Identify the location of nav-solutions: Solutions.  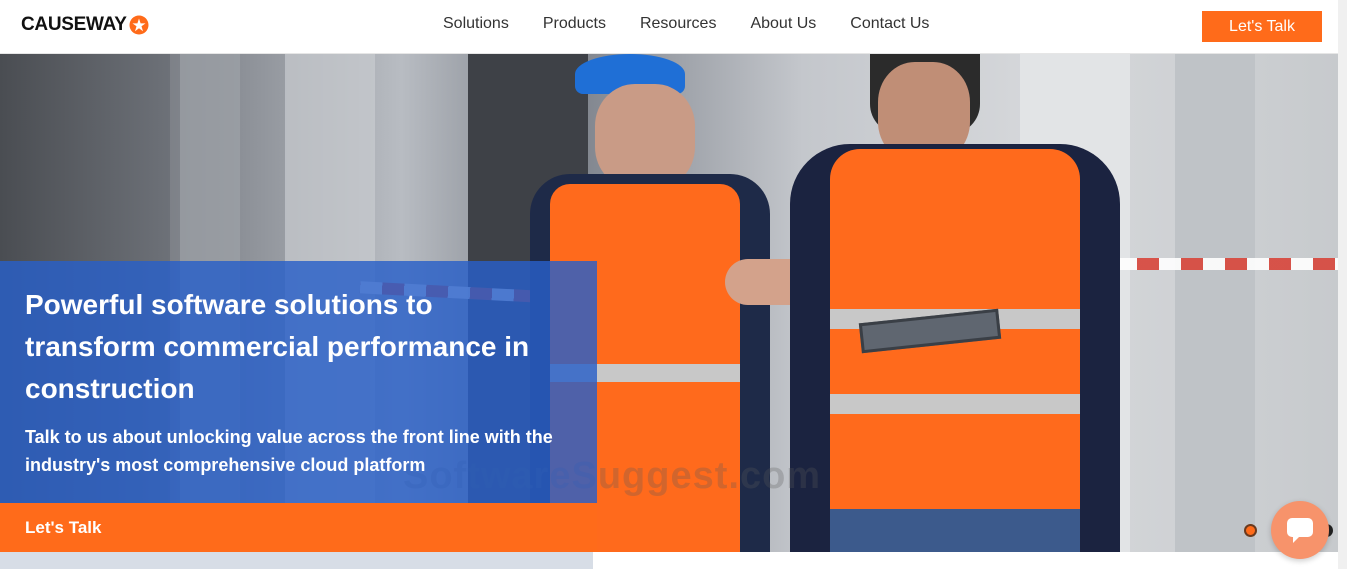
(476, 24).